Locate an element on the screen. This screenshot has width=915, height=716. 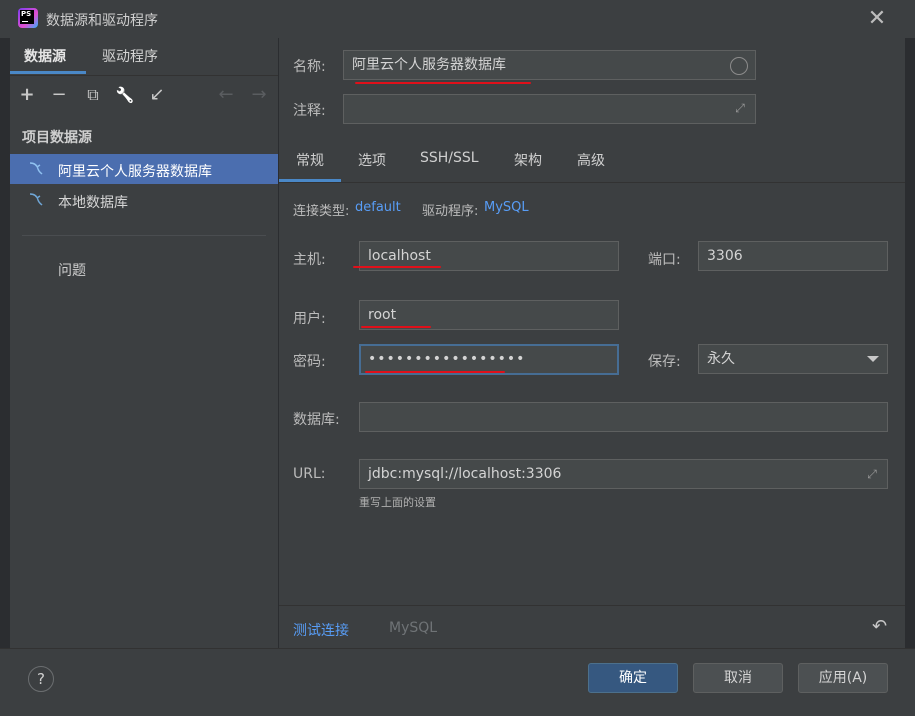
save-mode-select: 永久 is located at coordinates (793, 359).